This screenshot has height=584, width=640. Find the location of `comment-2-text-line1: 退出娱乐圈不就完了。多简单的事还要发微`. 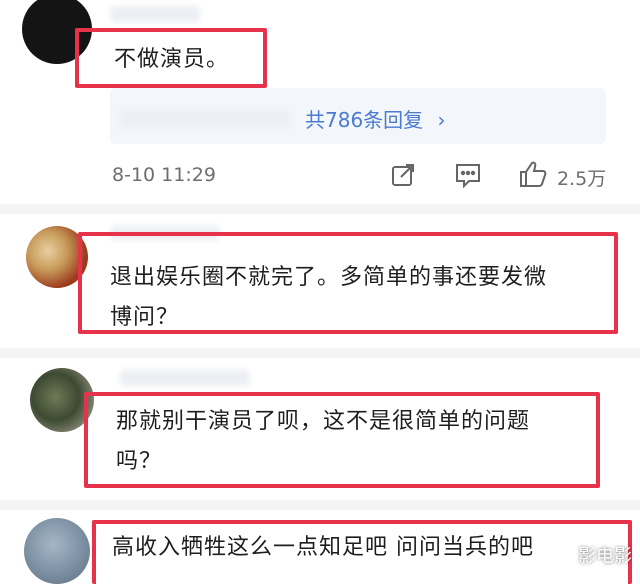

comment-2-text-line1: 退出娱乐圈不就完了。多简单的事还要发微 is located at coordinates (329, 277).